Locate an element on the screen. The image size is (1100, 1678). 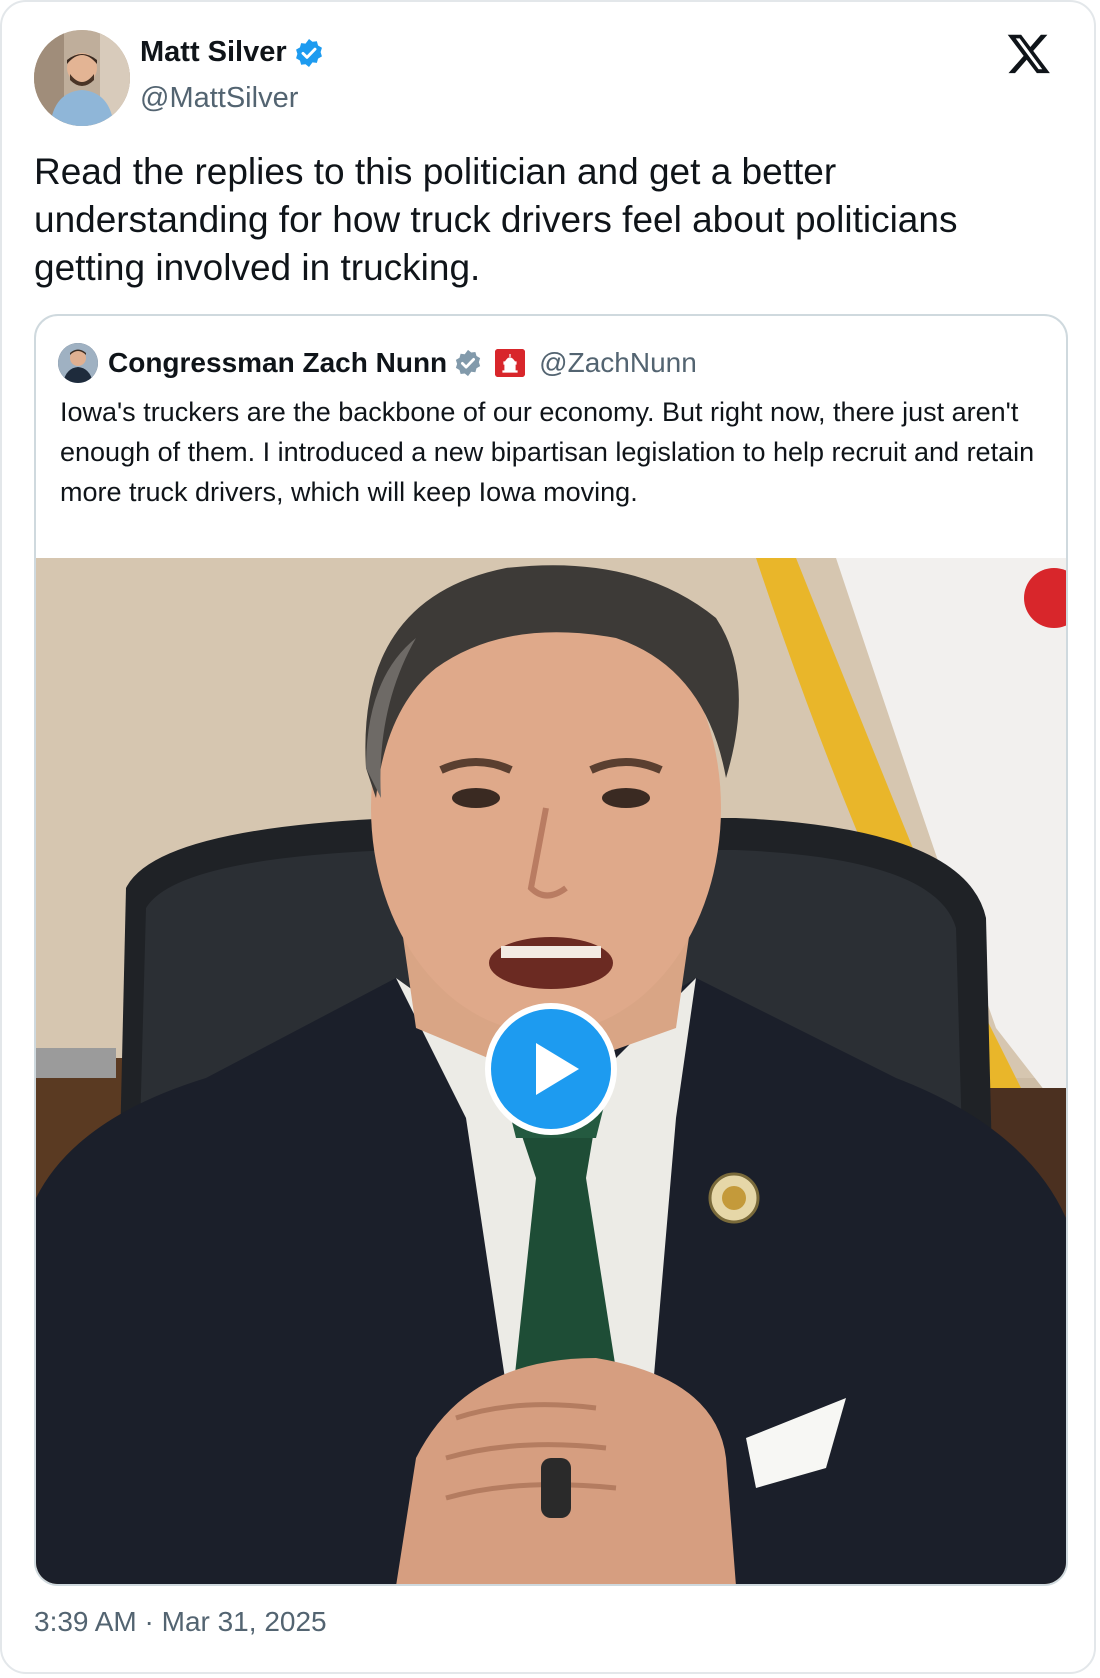
play-button is located at coordinates (551, 1069).